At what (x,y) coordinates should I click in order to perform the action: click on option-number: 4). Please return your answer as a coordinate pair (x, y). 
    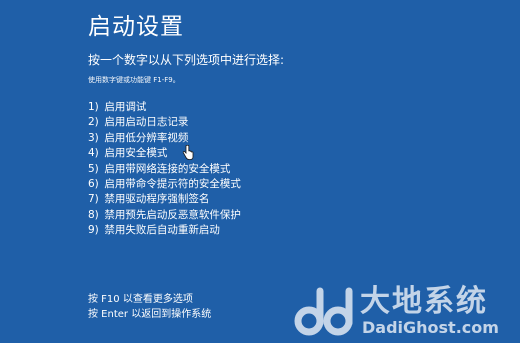
    Looking at the image, I should click on (93, 153).